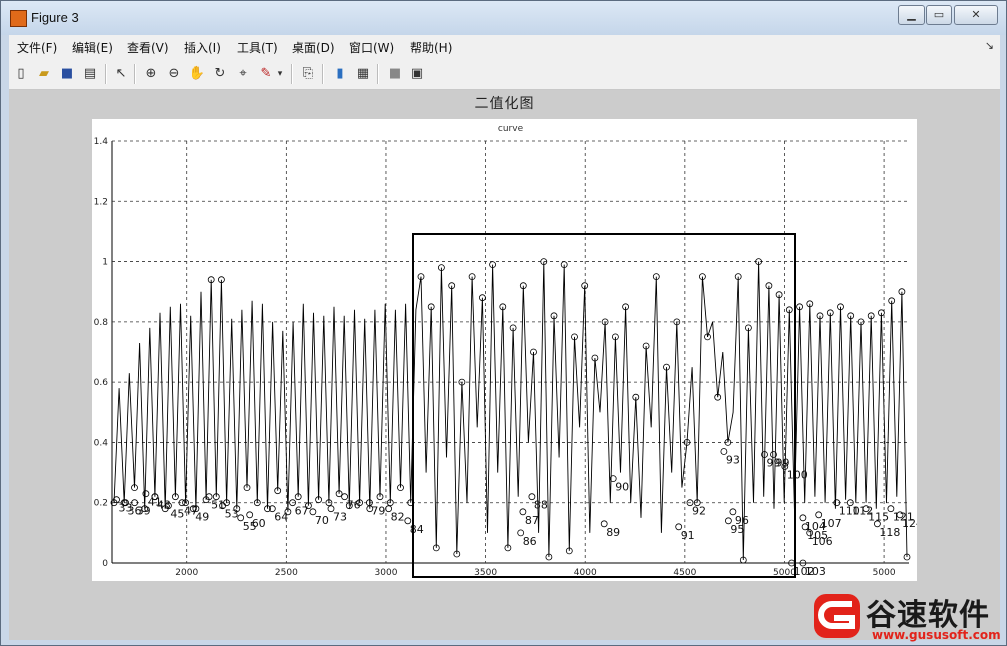 Image resolution: width=1007 pixels, height=646 pixels. Describe the element at coordinates (822, 541) in the screenshot. I see `point-label: 106` at that location.